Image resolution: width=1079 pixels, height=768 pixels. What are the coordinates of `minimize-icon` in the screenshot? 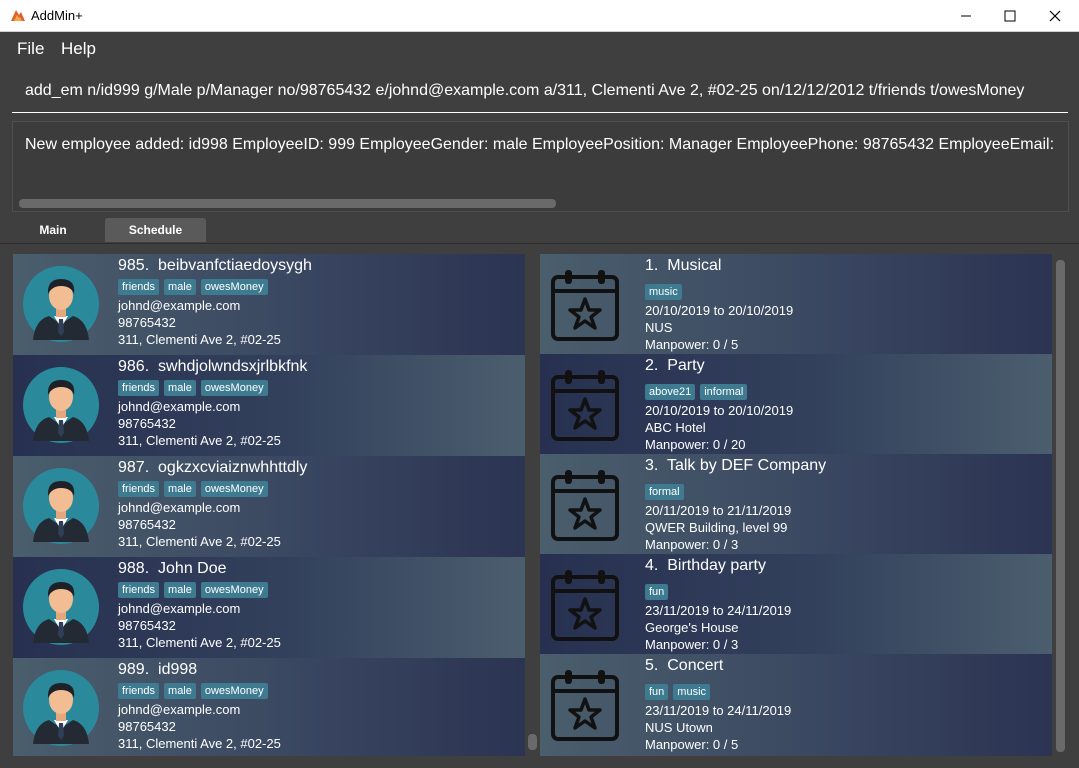 It's located at (966, 15).